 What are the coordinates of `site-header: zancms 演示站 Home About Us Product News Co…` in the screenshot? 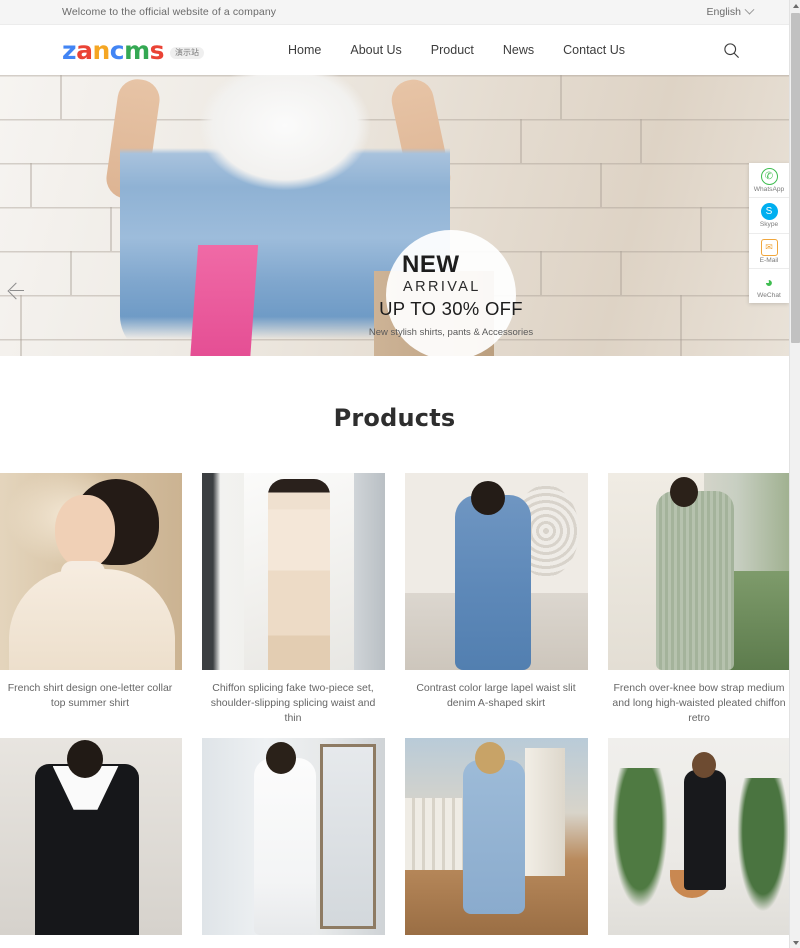 It's located at (394, 50).